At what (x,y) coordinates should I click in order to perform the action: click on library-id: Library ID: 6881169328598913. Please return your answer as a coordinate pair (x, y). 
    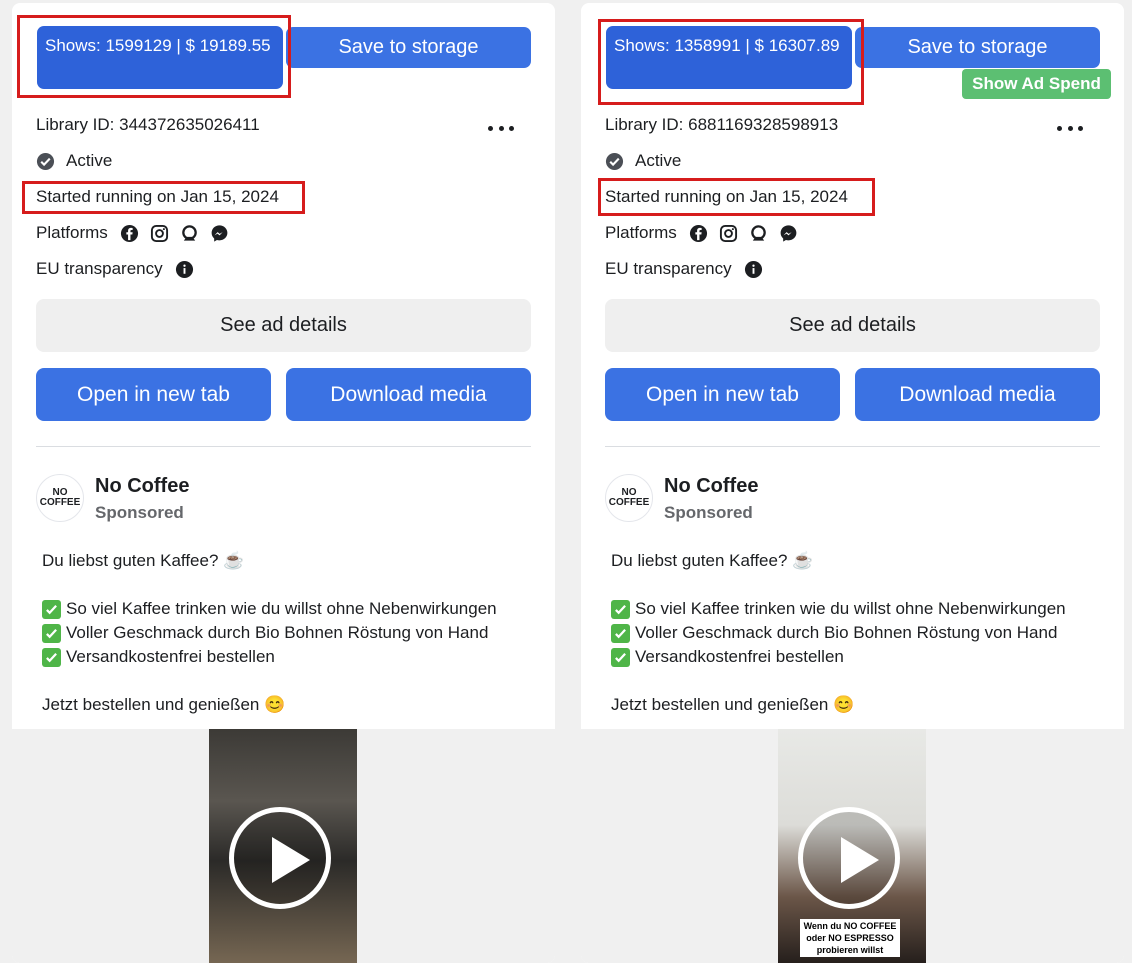
    Looking at the image, I should click on (722, 124).